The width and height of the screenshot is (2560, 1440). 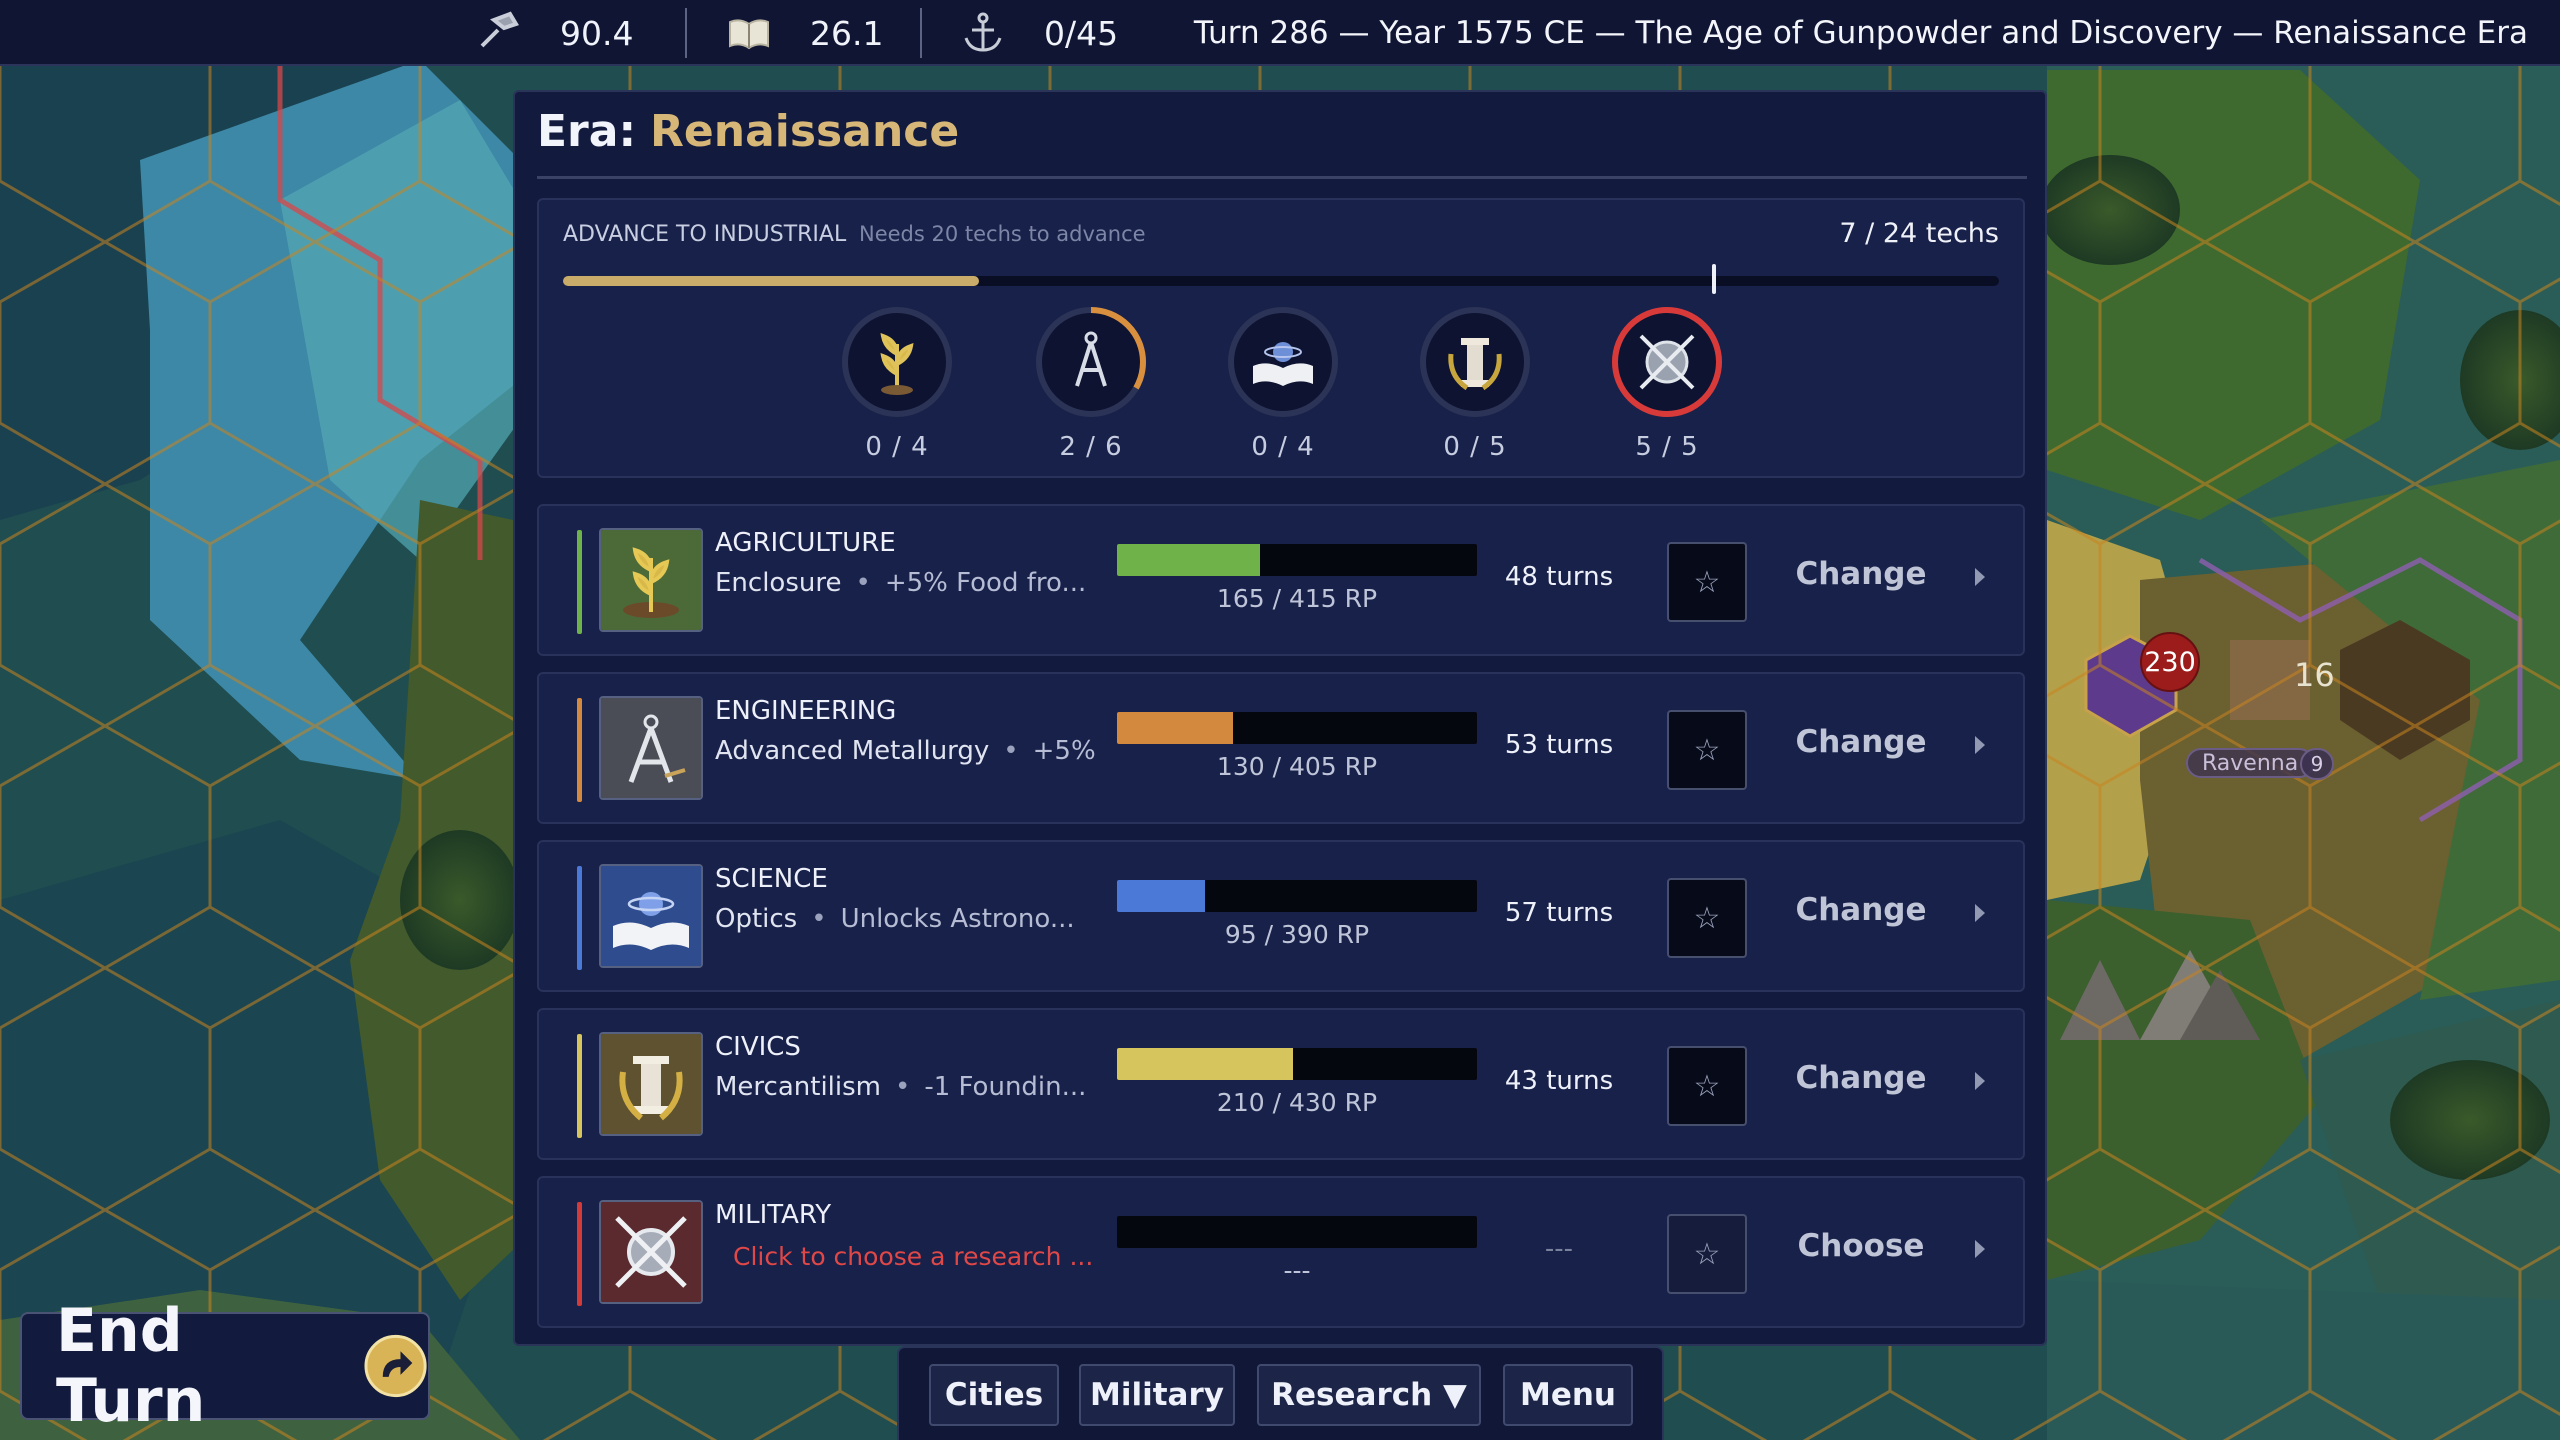 What do you see at coordinates (2250, 763) in the screenshot?
I see `city-name-label: Ravenna` at bounding box center [2250, 763].